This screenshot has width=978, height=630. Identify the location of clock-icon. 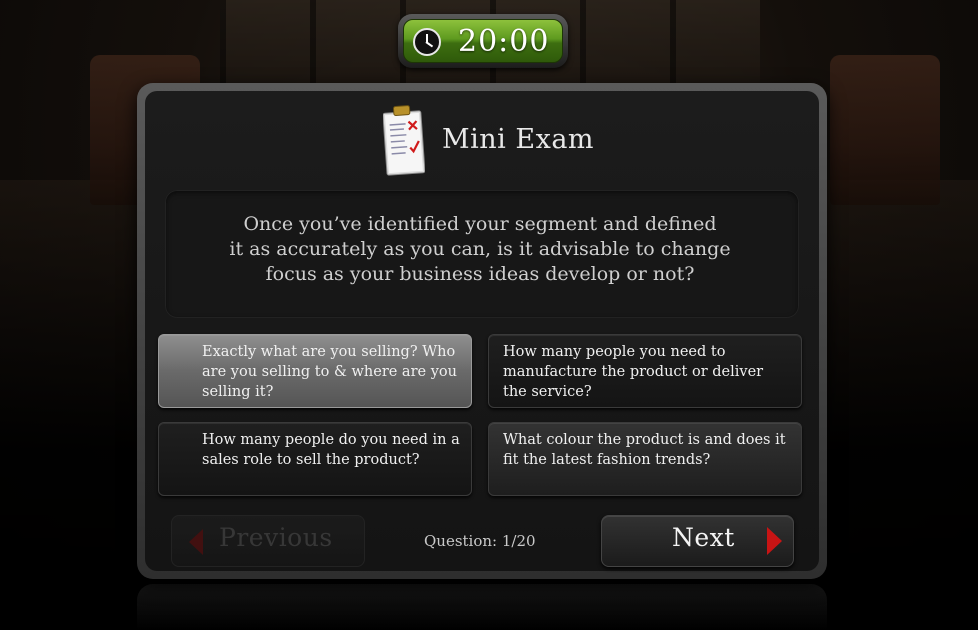
(427, 42).